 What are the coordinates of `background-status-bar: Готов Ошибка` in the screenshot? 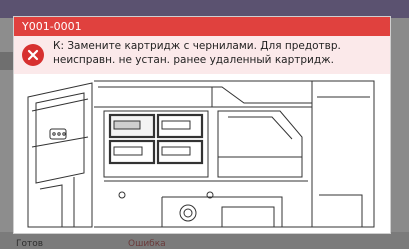 It's located at (204, 240).